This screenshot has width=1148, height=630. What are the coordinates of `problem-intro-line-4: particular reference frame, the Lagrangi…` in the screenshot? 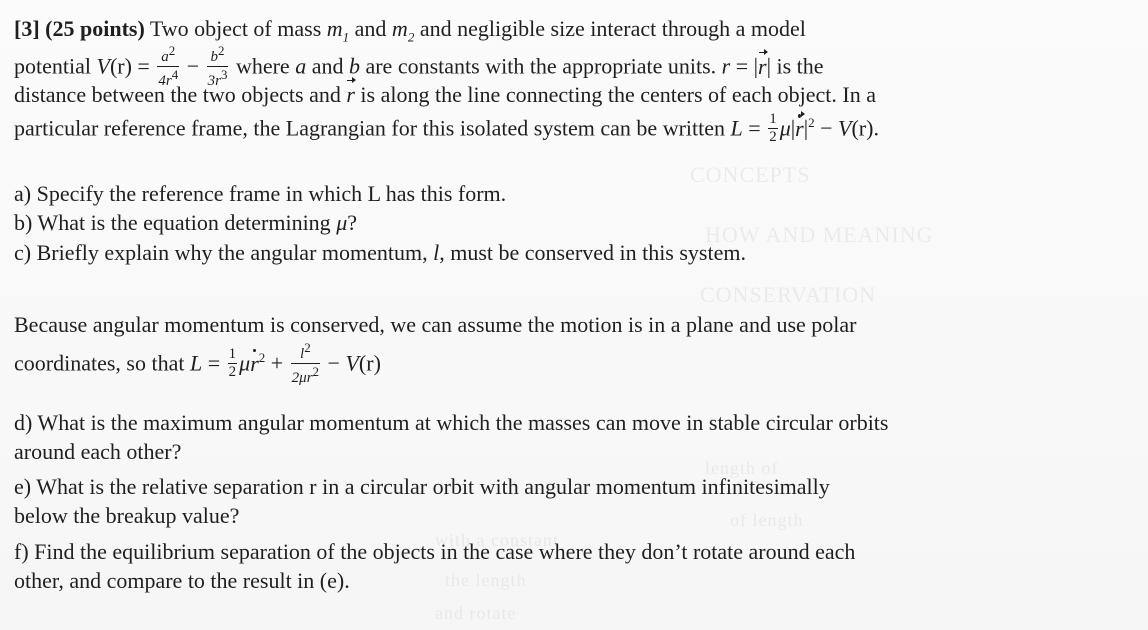 It's located at (446, 128).